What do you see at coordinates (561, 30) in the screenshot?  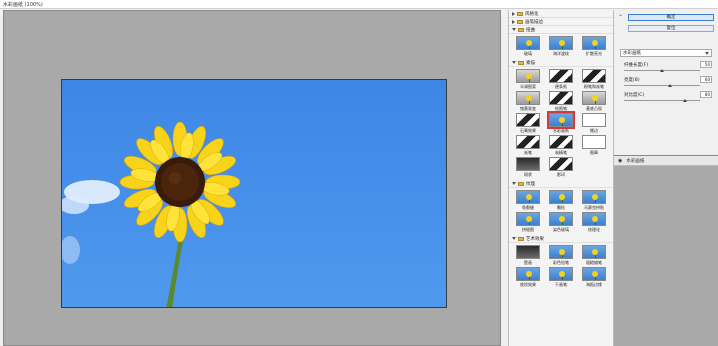 I see `category-header: 扭曲` at bounding box center [561, 30].